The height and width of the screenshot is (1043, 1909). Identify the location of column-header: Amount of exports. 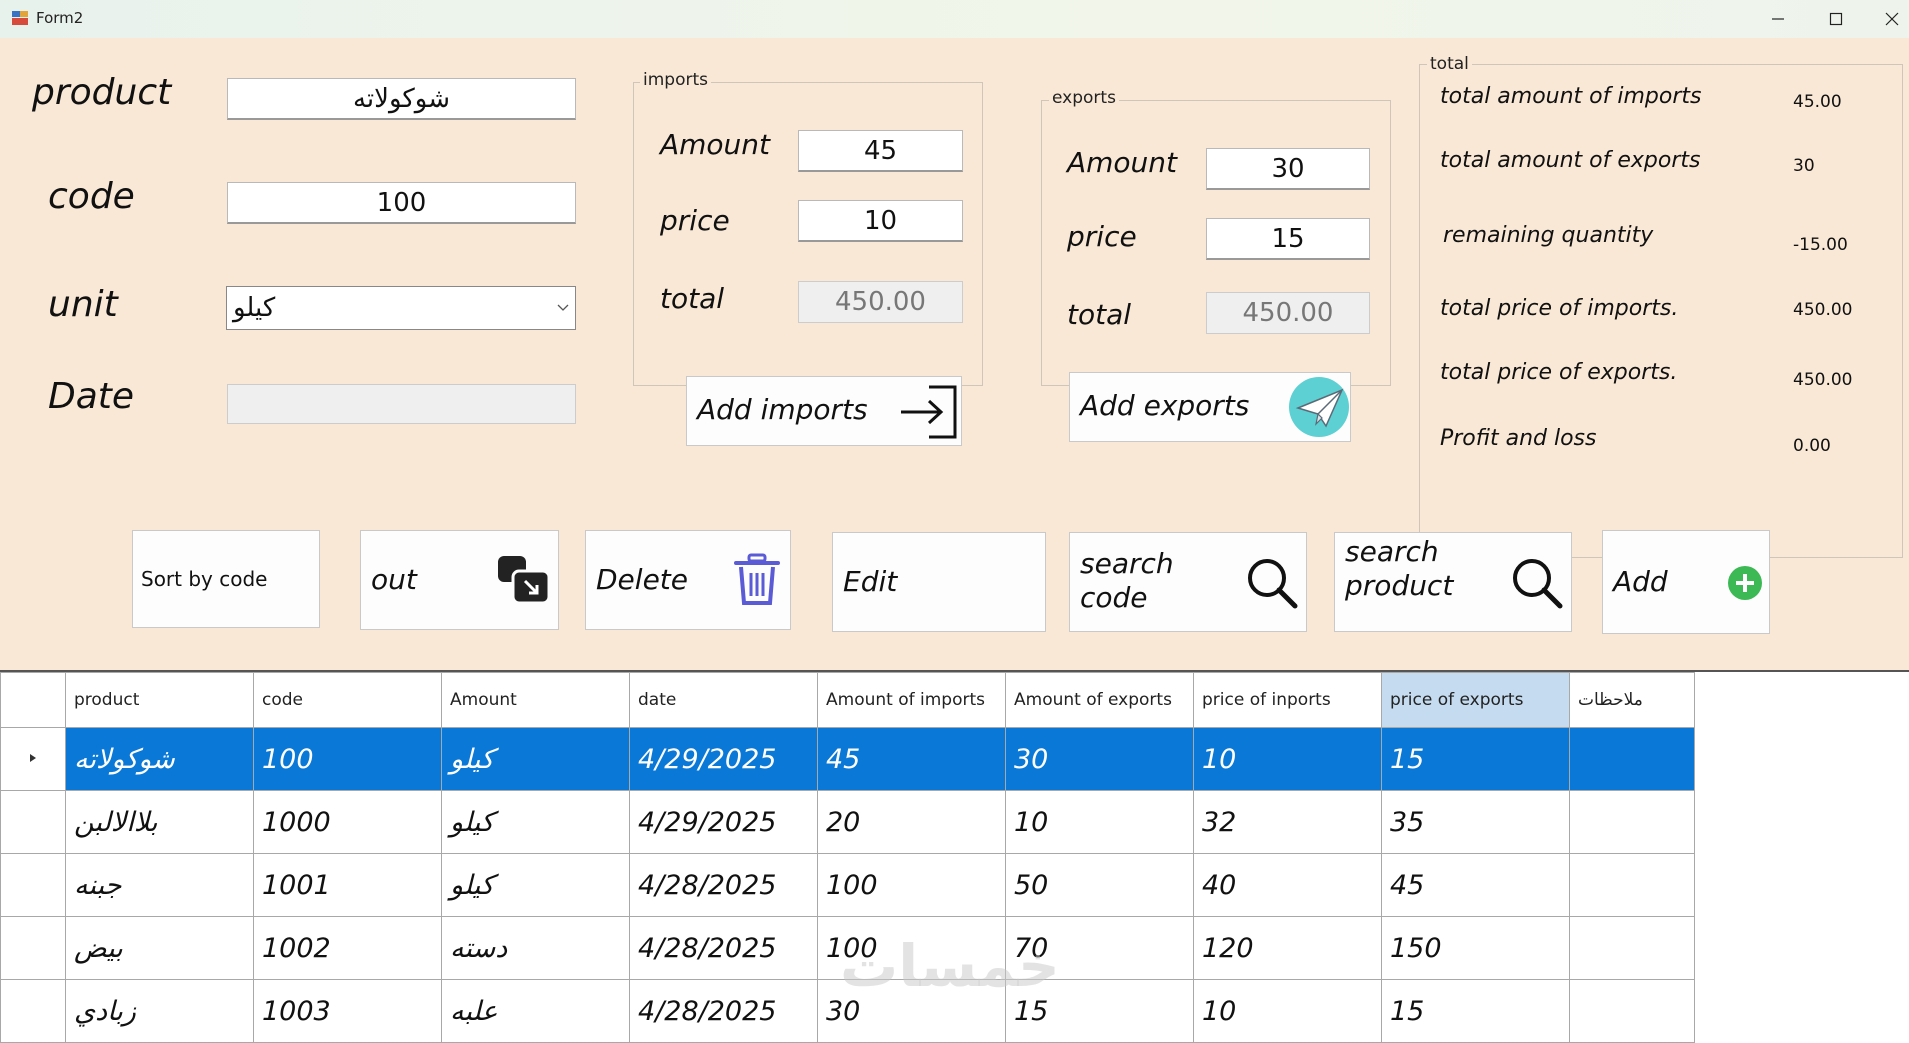
(1099, 700).